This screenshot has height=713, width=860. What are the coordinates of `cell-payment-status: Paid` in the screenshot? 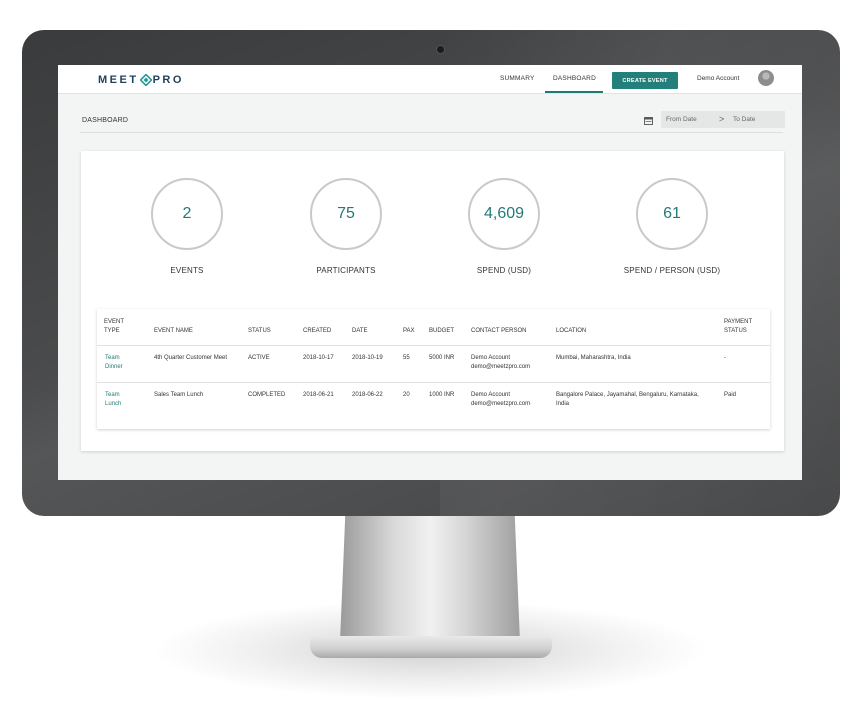 It's located at (730, 395).